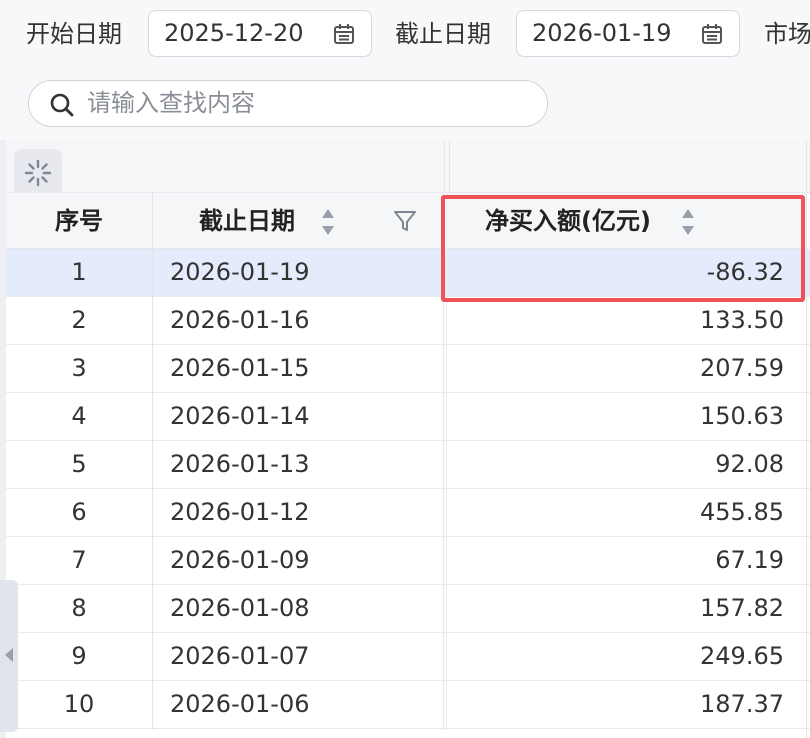  I want to click on cell-index: 10, so click(79, 704).